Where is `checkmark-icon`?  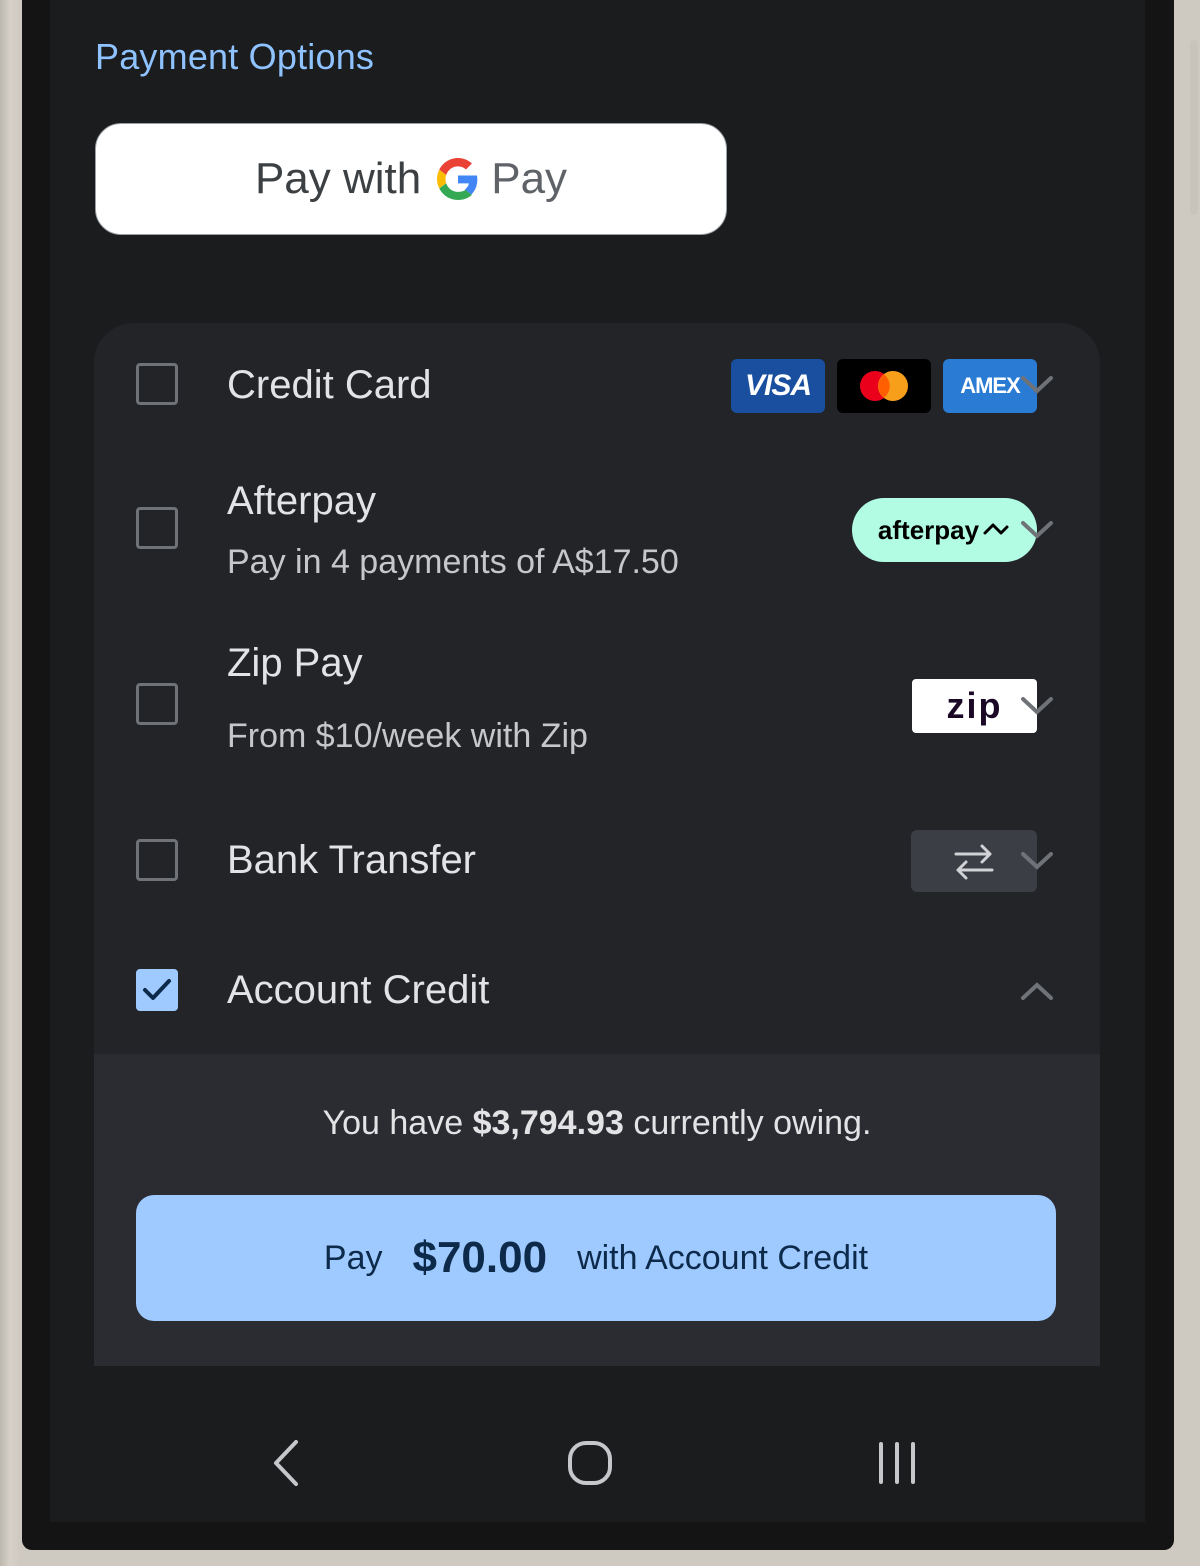 checkmark-icon is located at coordinates (157, 989).